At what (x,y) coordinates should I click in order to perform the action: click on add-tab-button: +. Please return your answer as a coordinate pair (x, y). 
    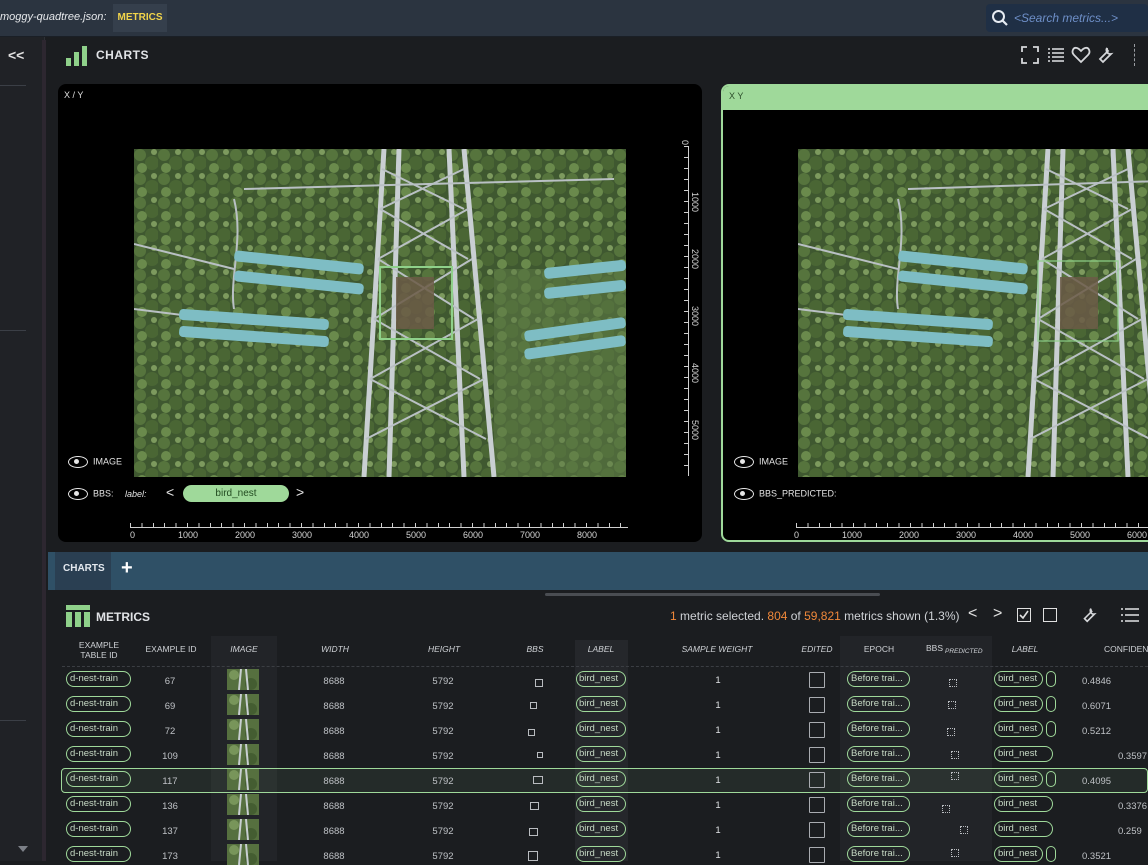
    Looking at the image, I should click on (127, 568).